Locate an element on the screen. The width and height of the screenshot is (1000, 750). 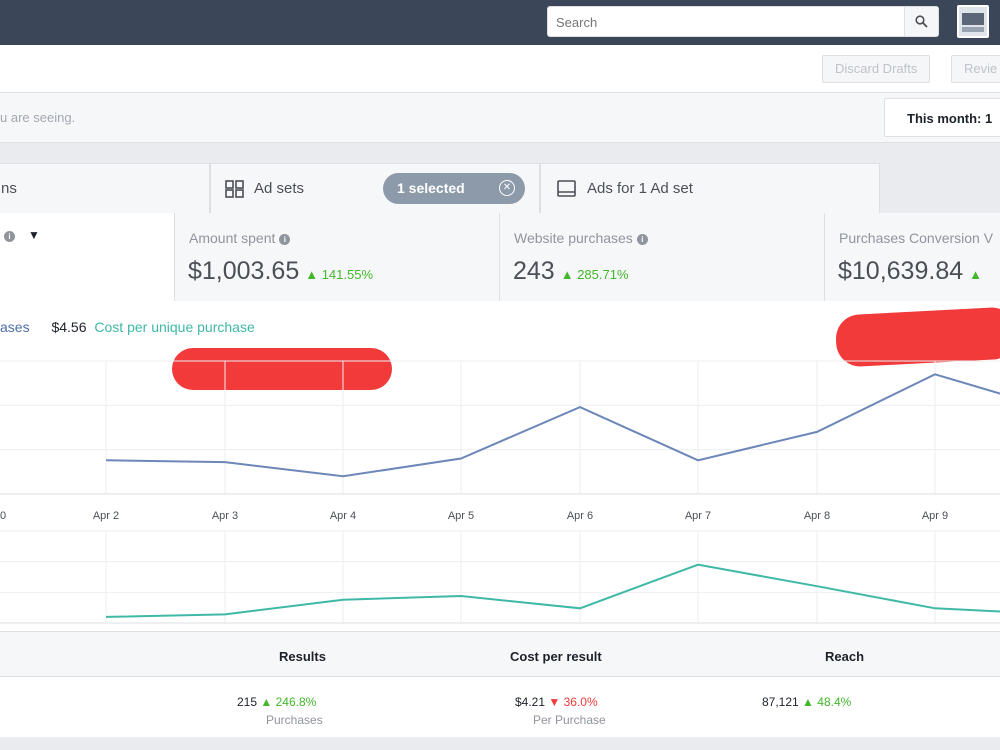
page-bottom is located at coordinates (500, 743).